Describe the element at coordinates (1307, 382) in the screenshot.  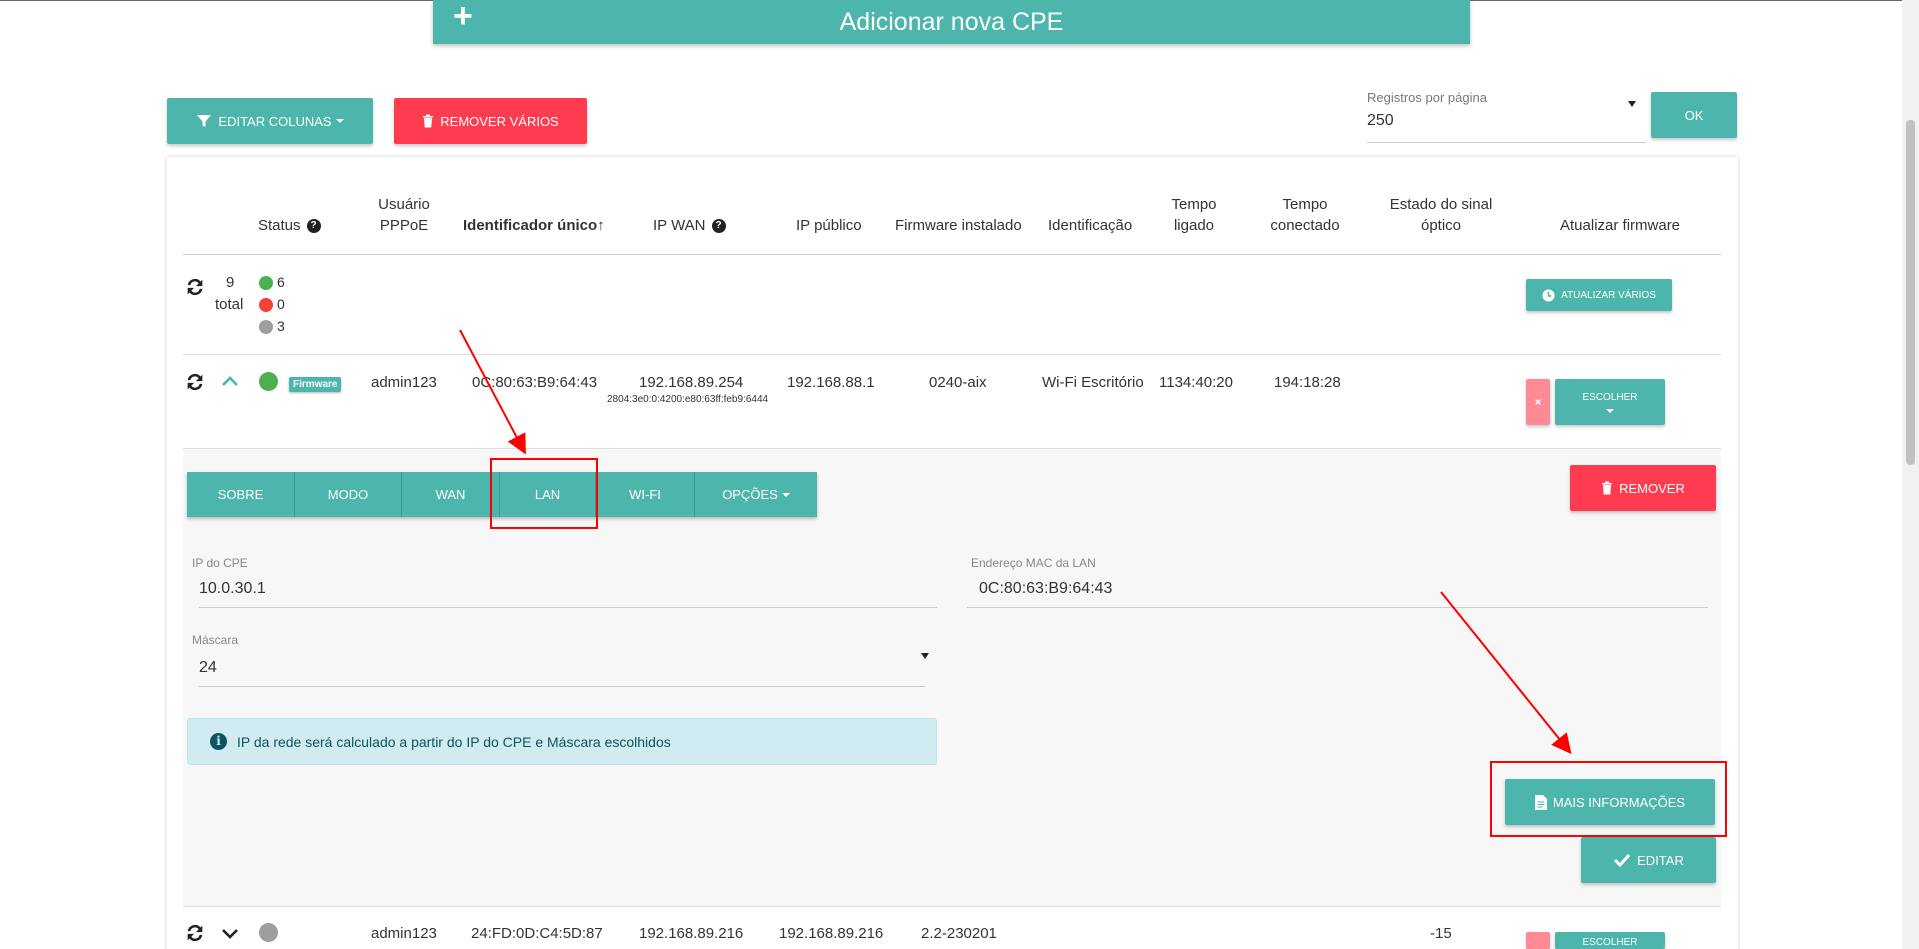
I see `row-connected: 194:18:28` at that location.